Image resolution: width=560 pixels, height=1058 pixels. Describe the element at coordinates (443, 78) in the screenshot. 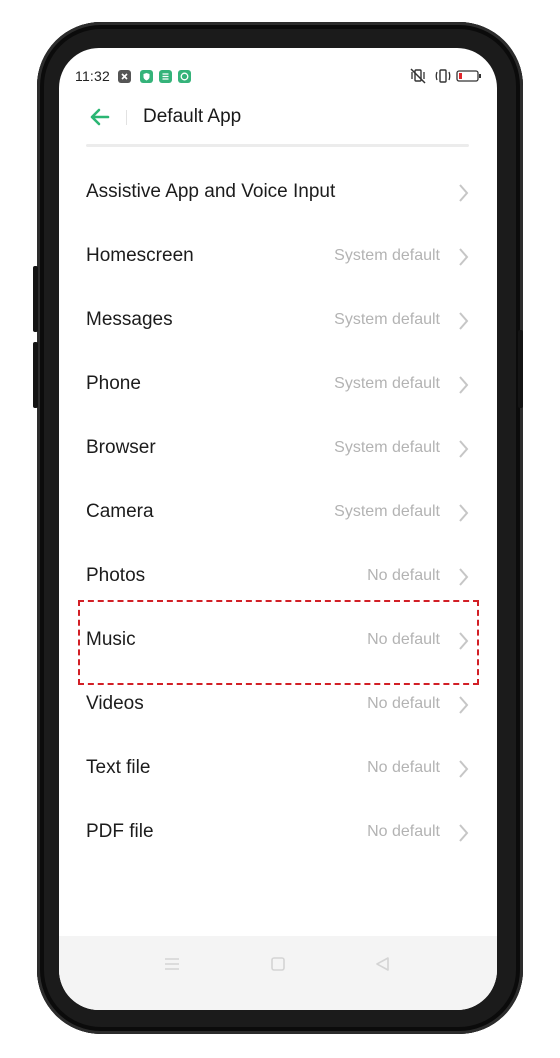

I see `vibrate-icon` at that location.